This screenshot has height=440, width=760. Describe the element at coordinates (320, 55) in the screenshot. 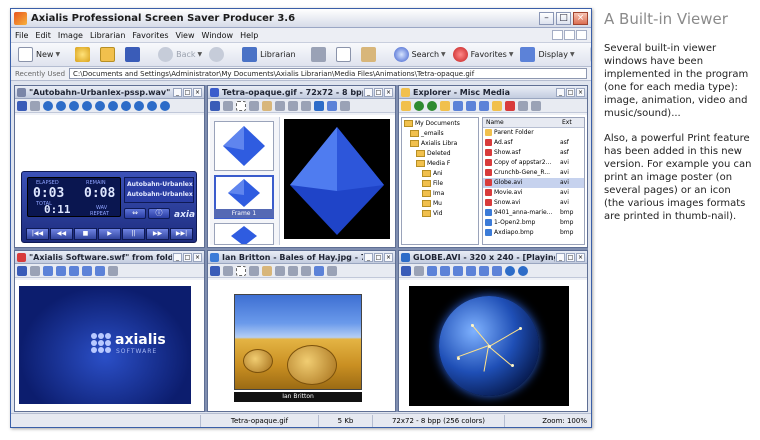

I see `cut-button` at that location.